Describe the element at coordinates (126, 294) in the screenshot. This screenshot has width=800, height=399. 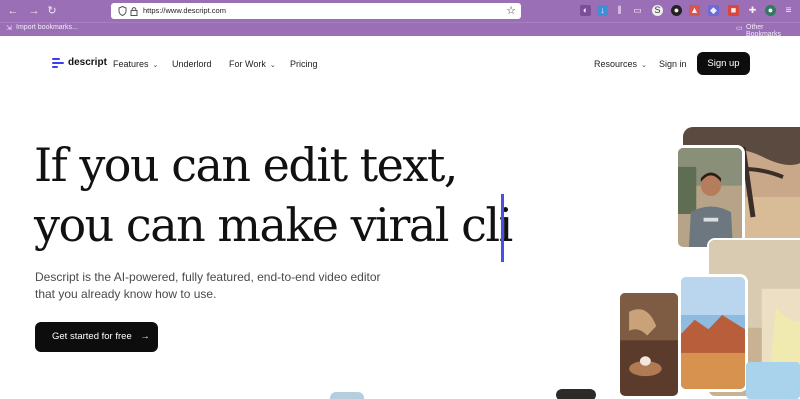
I see `hero-subtitle-line-2: that you already know how to use.` at that location.